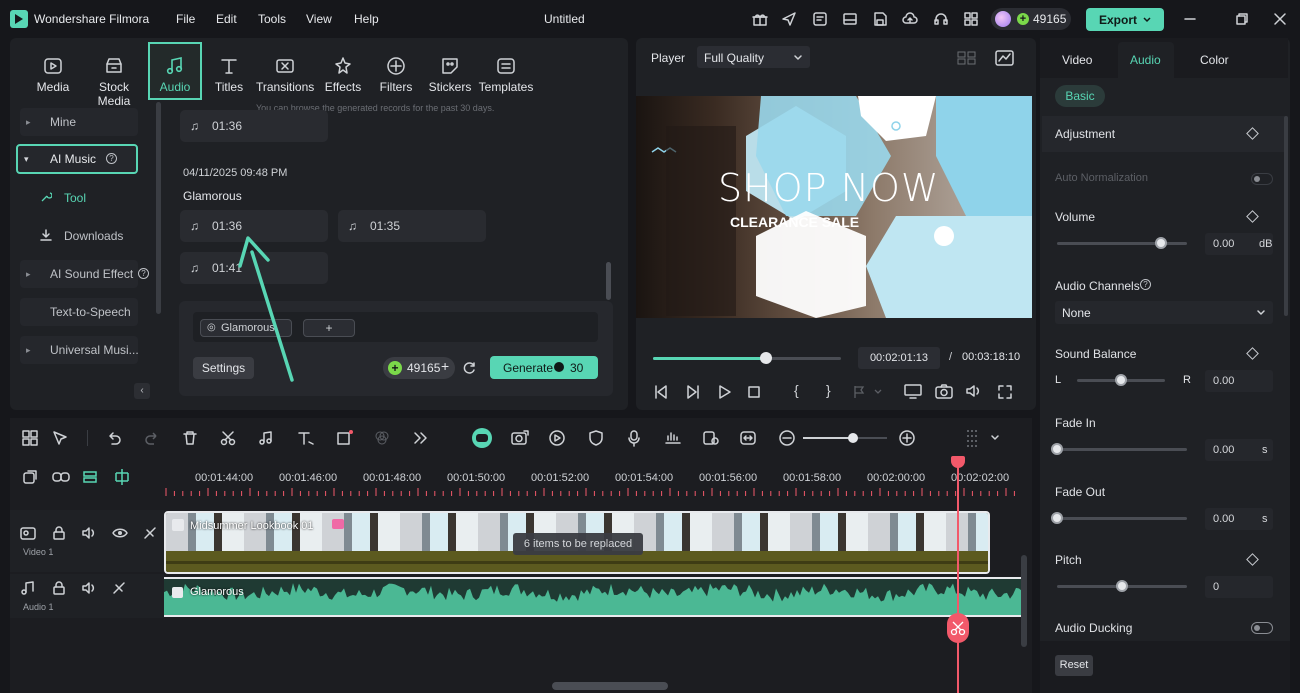 The image size is (1300, 693). I want to click on basic-tab: Basic, so click(1080, 96).